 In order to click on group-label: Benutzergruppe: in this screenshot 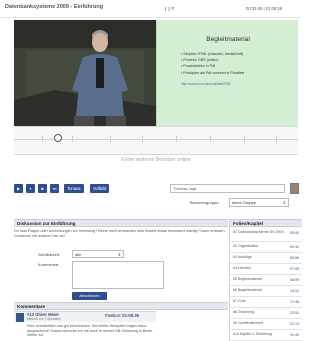, I will do `click(205, 202)`.